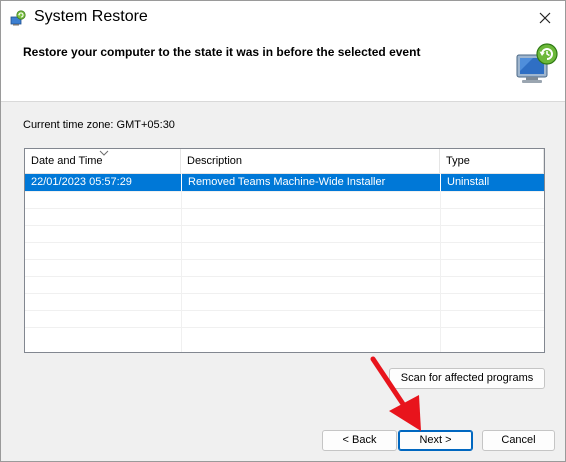  What do you see at coordinates (18, 18) in the screenshot?
I see `system-restore-icon` at bounding box center [18, 18].